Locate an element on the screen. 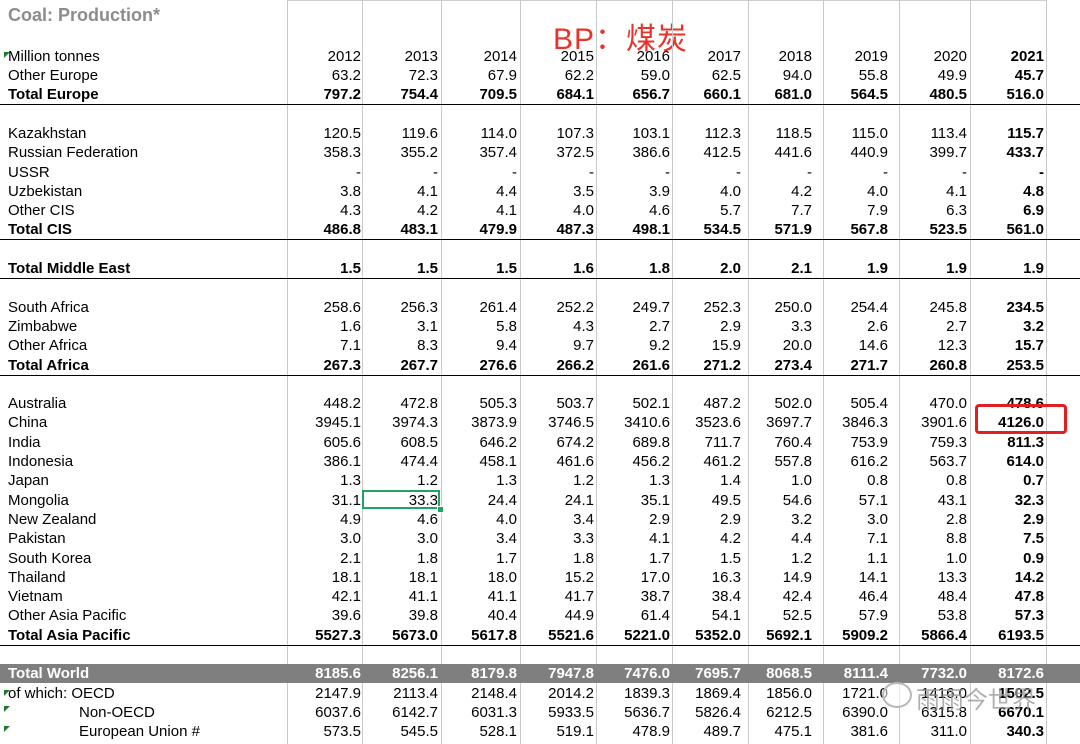 This screenshot has height=744, width=1080. value-cell: 4.6 is located at coordinates (633, 210).